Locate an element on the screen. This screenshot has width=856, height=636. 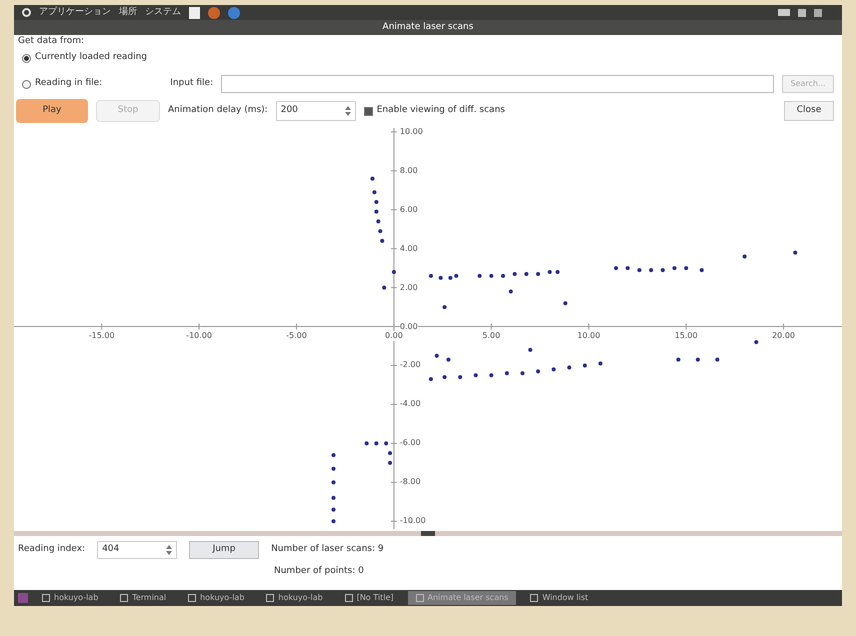
y-tick-label: 2.00 is located at coordinates (409, 288).